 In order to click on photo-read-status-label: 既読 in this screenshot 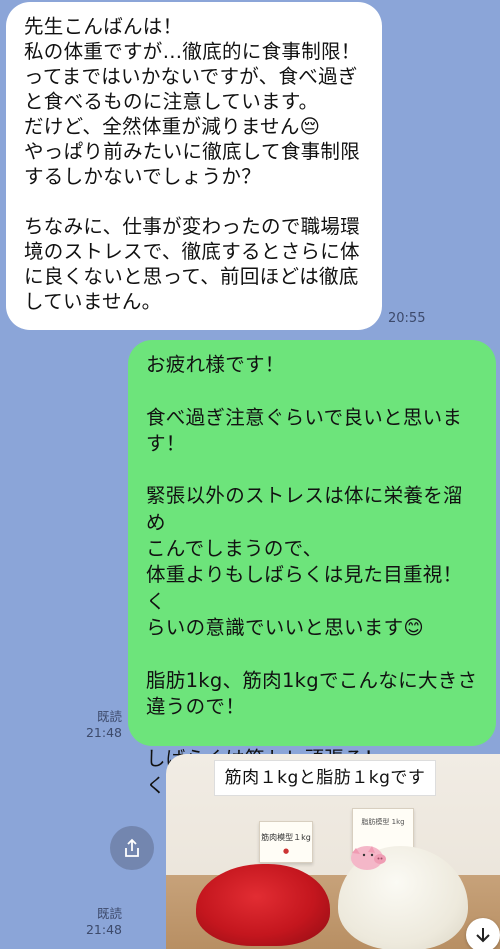, I will do `click(109, 913)`.